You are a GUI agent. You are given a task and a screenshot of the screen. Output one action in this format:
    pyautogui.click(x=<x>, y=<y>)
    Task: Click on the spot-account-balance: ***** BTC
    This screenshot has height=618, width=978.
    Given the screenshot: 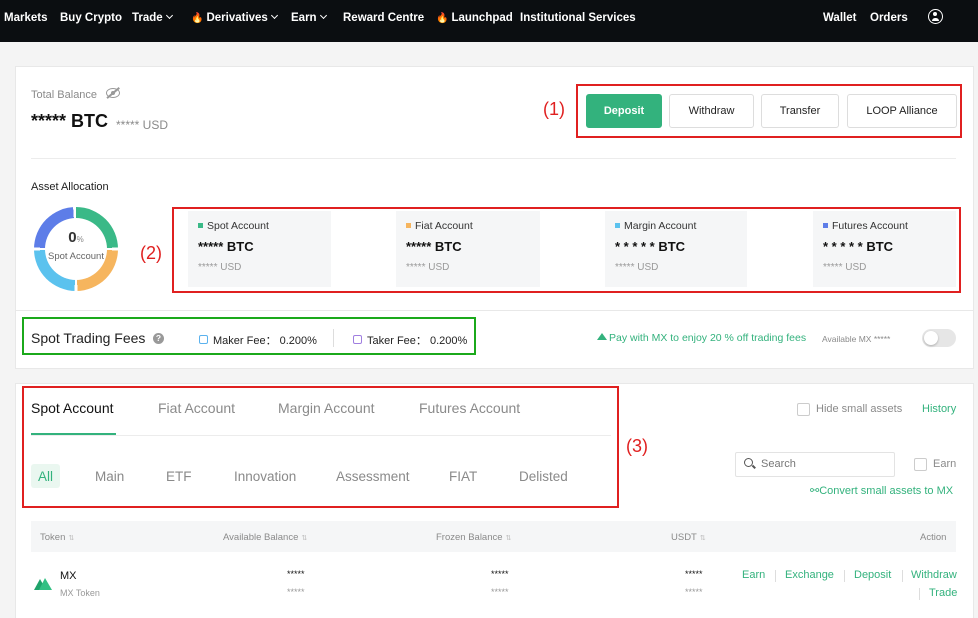 What is the action you would take?
    pyautogui.click(x=226, y=246)
    